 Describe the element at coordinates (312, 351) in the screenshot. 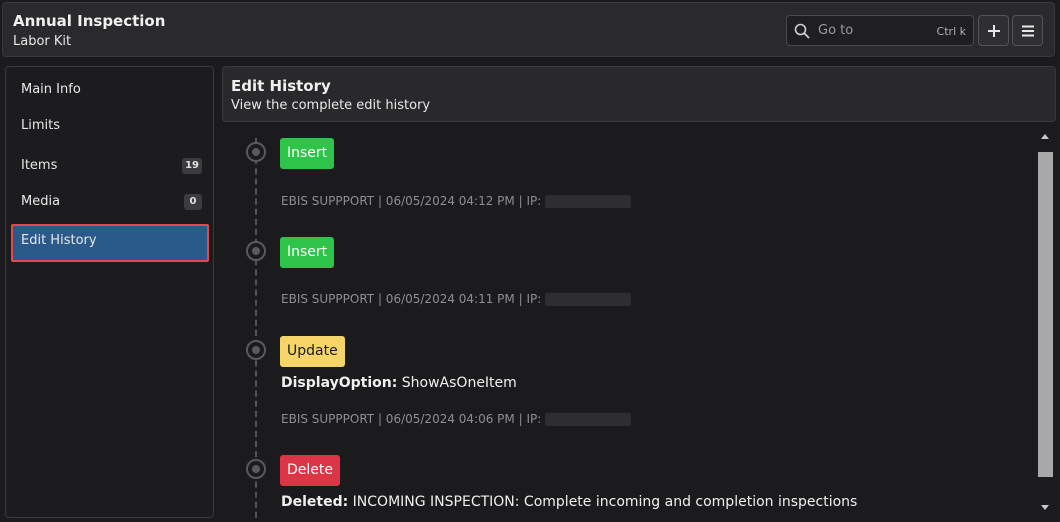

I see `action-badge-update: Update` at that location.